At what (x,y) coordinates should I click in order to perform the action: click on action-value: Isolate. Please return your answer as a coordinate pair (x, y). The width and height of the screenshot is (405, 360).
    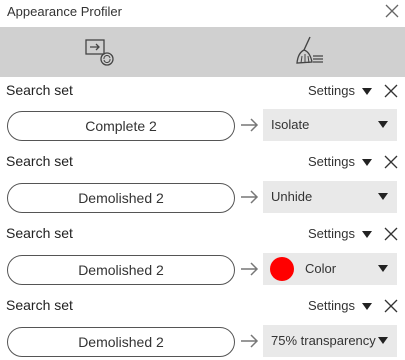
    Looking at the image, I should click on (290, 124).